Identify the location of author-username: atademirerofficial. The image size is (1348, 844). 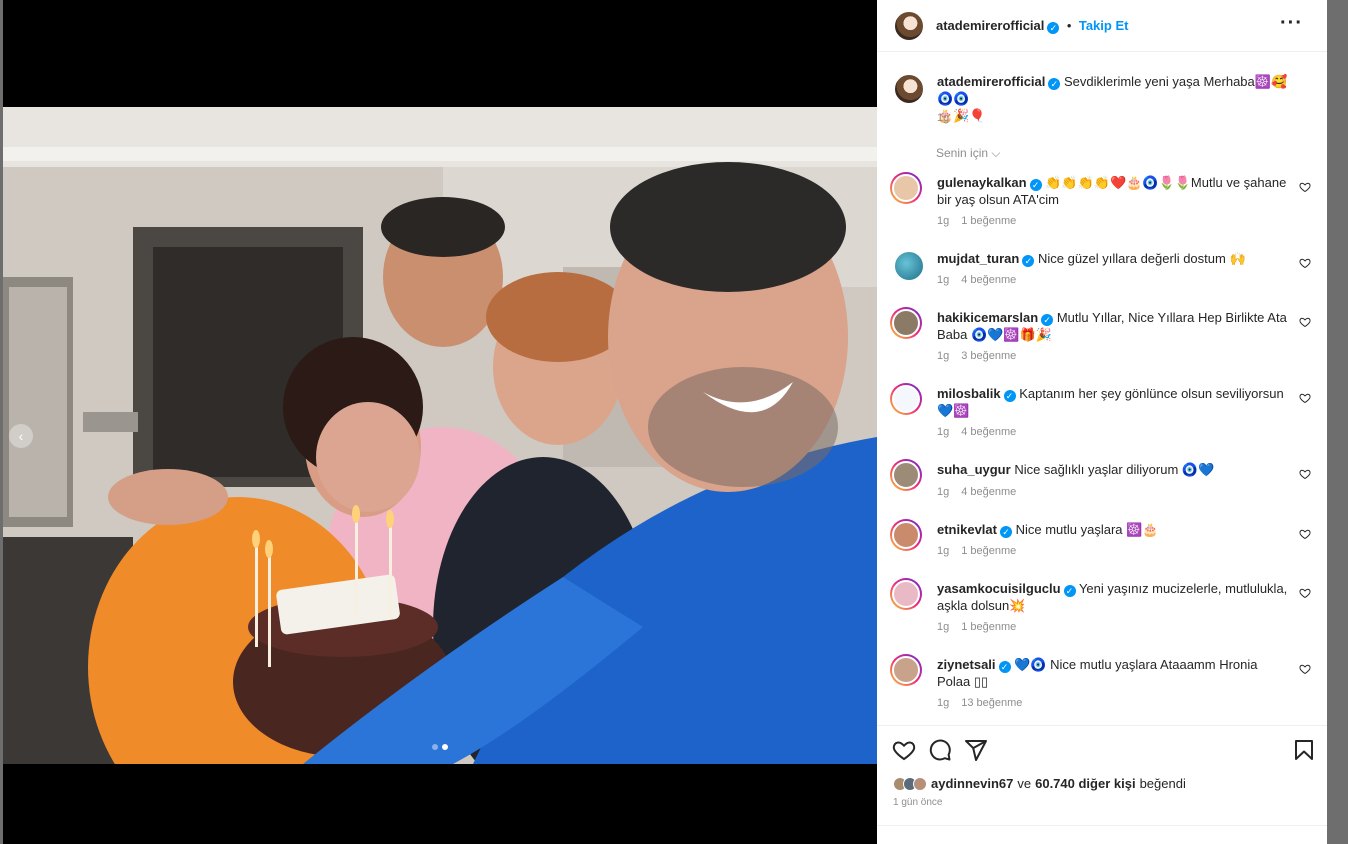
(990, 25).